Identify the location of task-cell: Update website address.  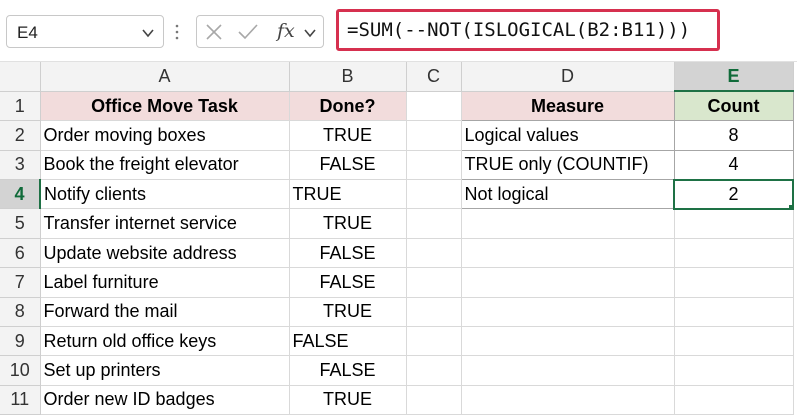
(165, 253).